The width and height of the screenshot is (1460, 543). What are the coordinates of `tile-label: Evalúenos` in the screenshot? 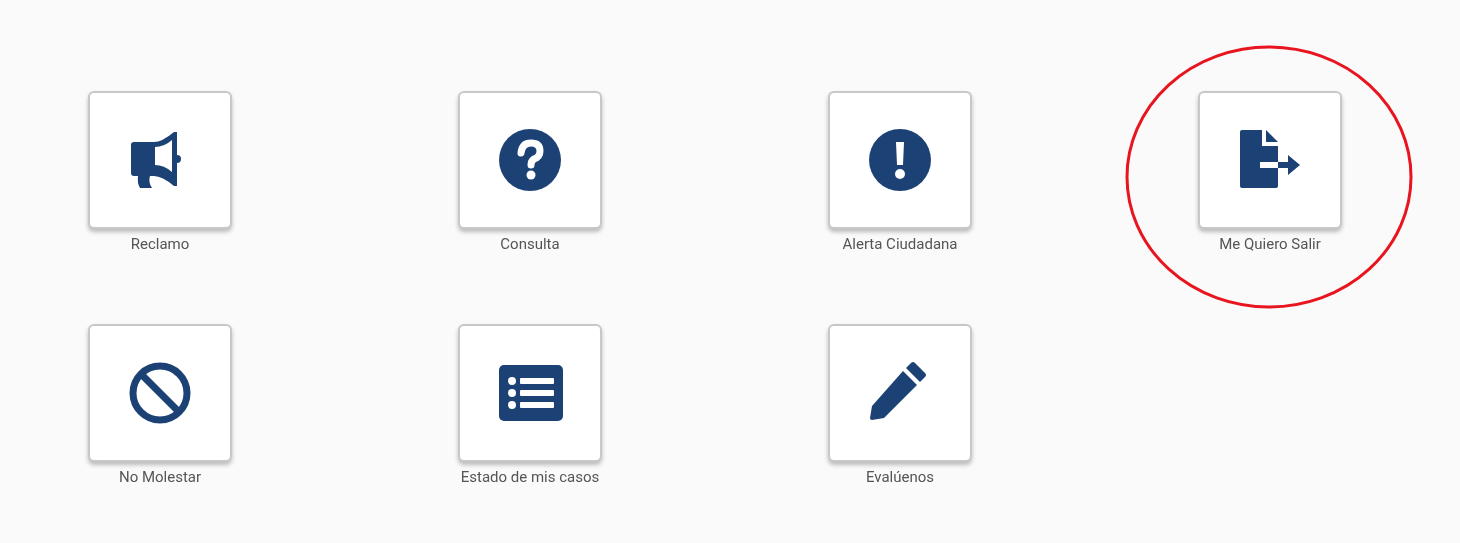 It's located at (900, 477).